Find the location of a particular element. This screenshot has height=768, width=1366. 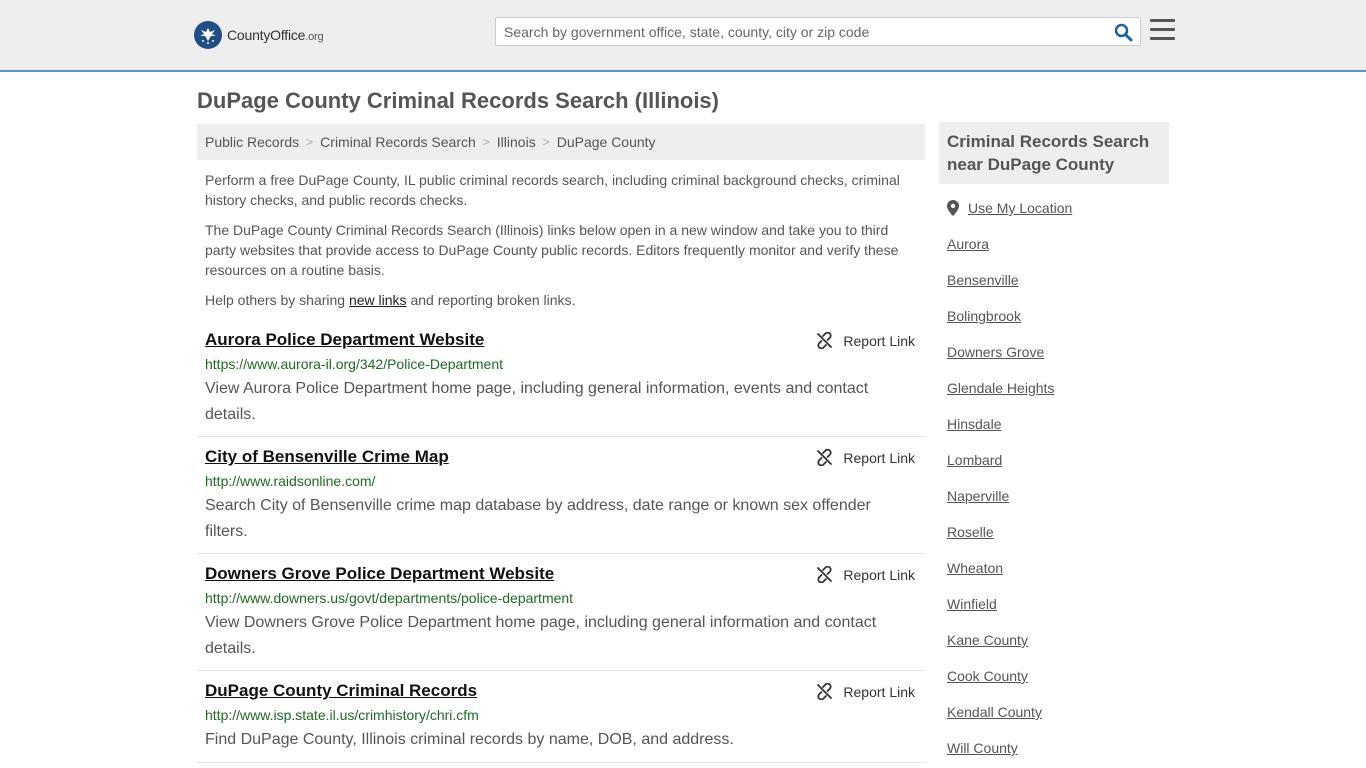

search-box is located at coordinates (818, 31).